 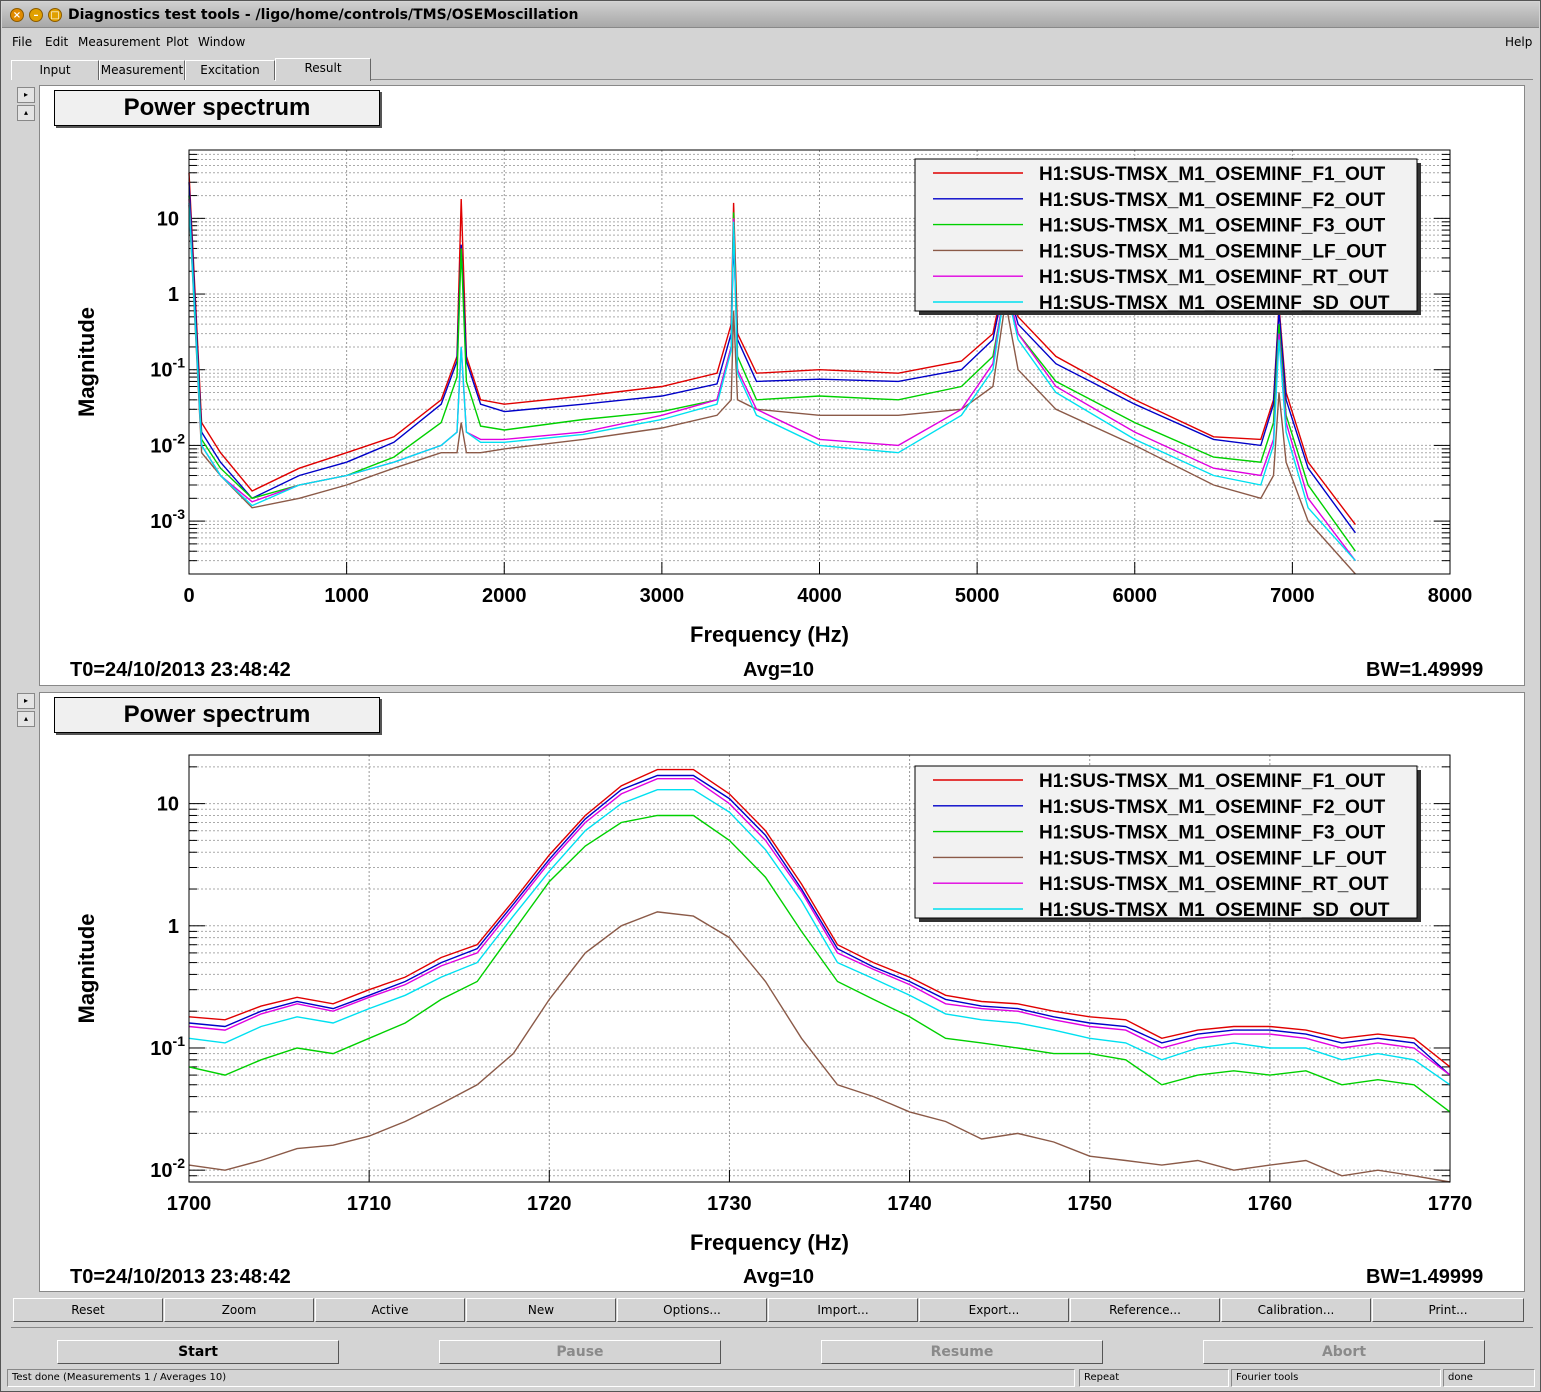 What do you see at coordinates (1270, 1204) in the screenshot?
I see `x-tick-label: 1760` at bounding box center [1270, 1204].